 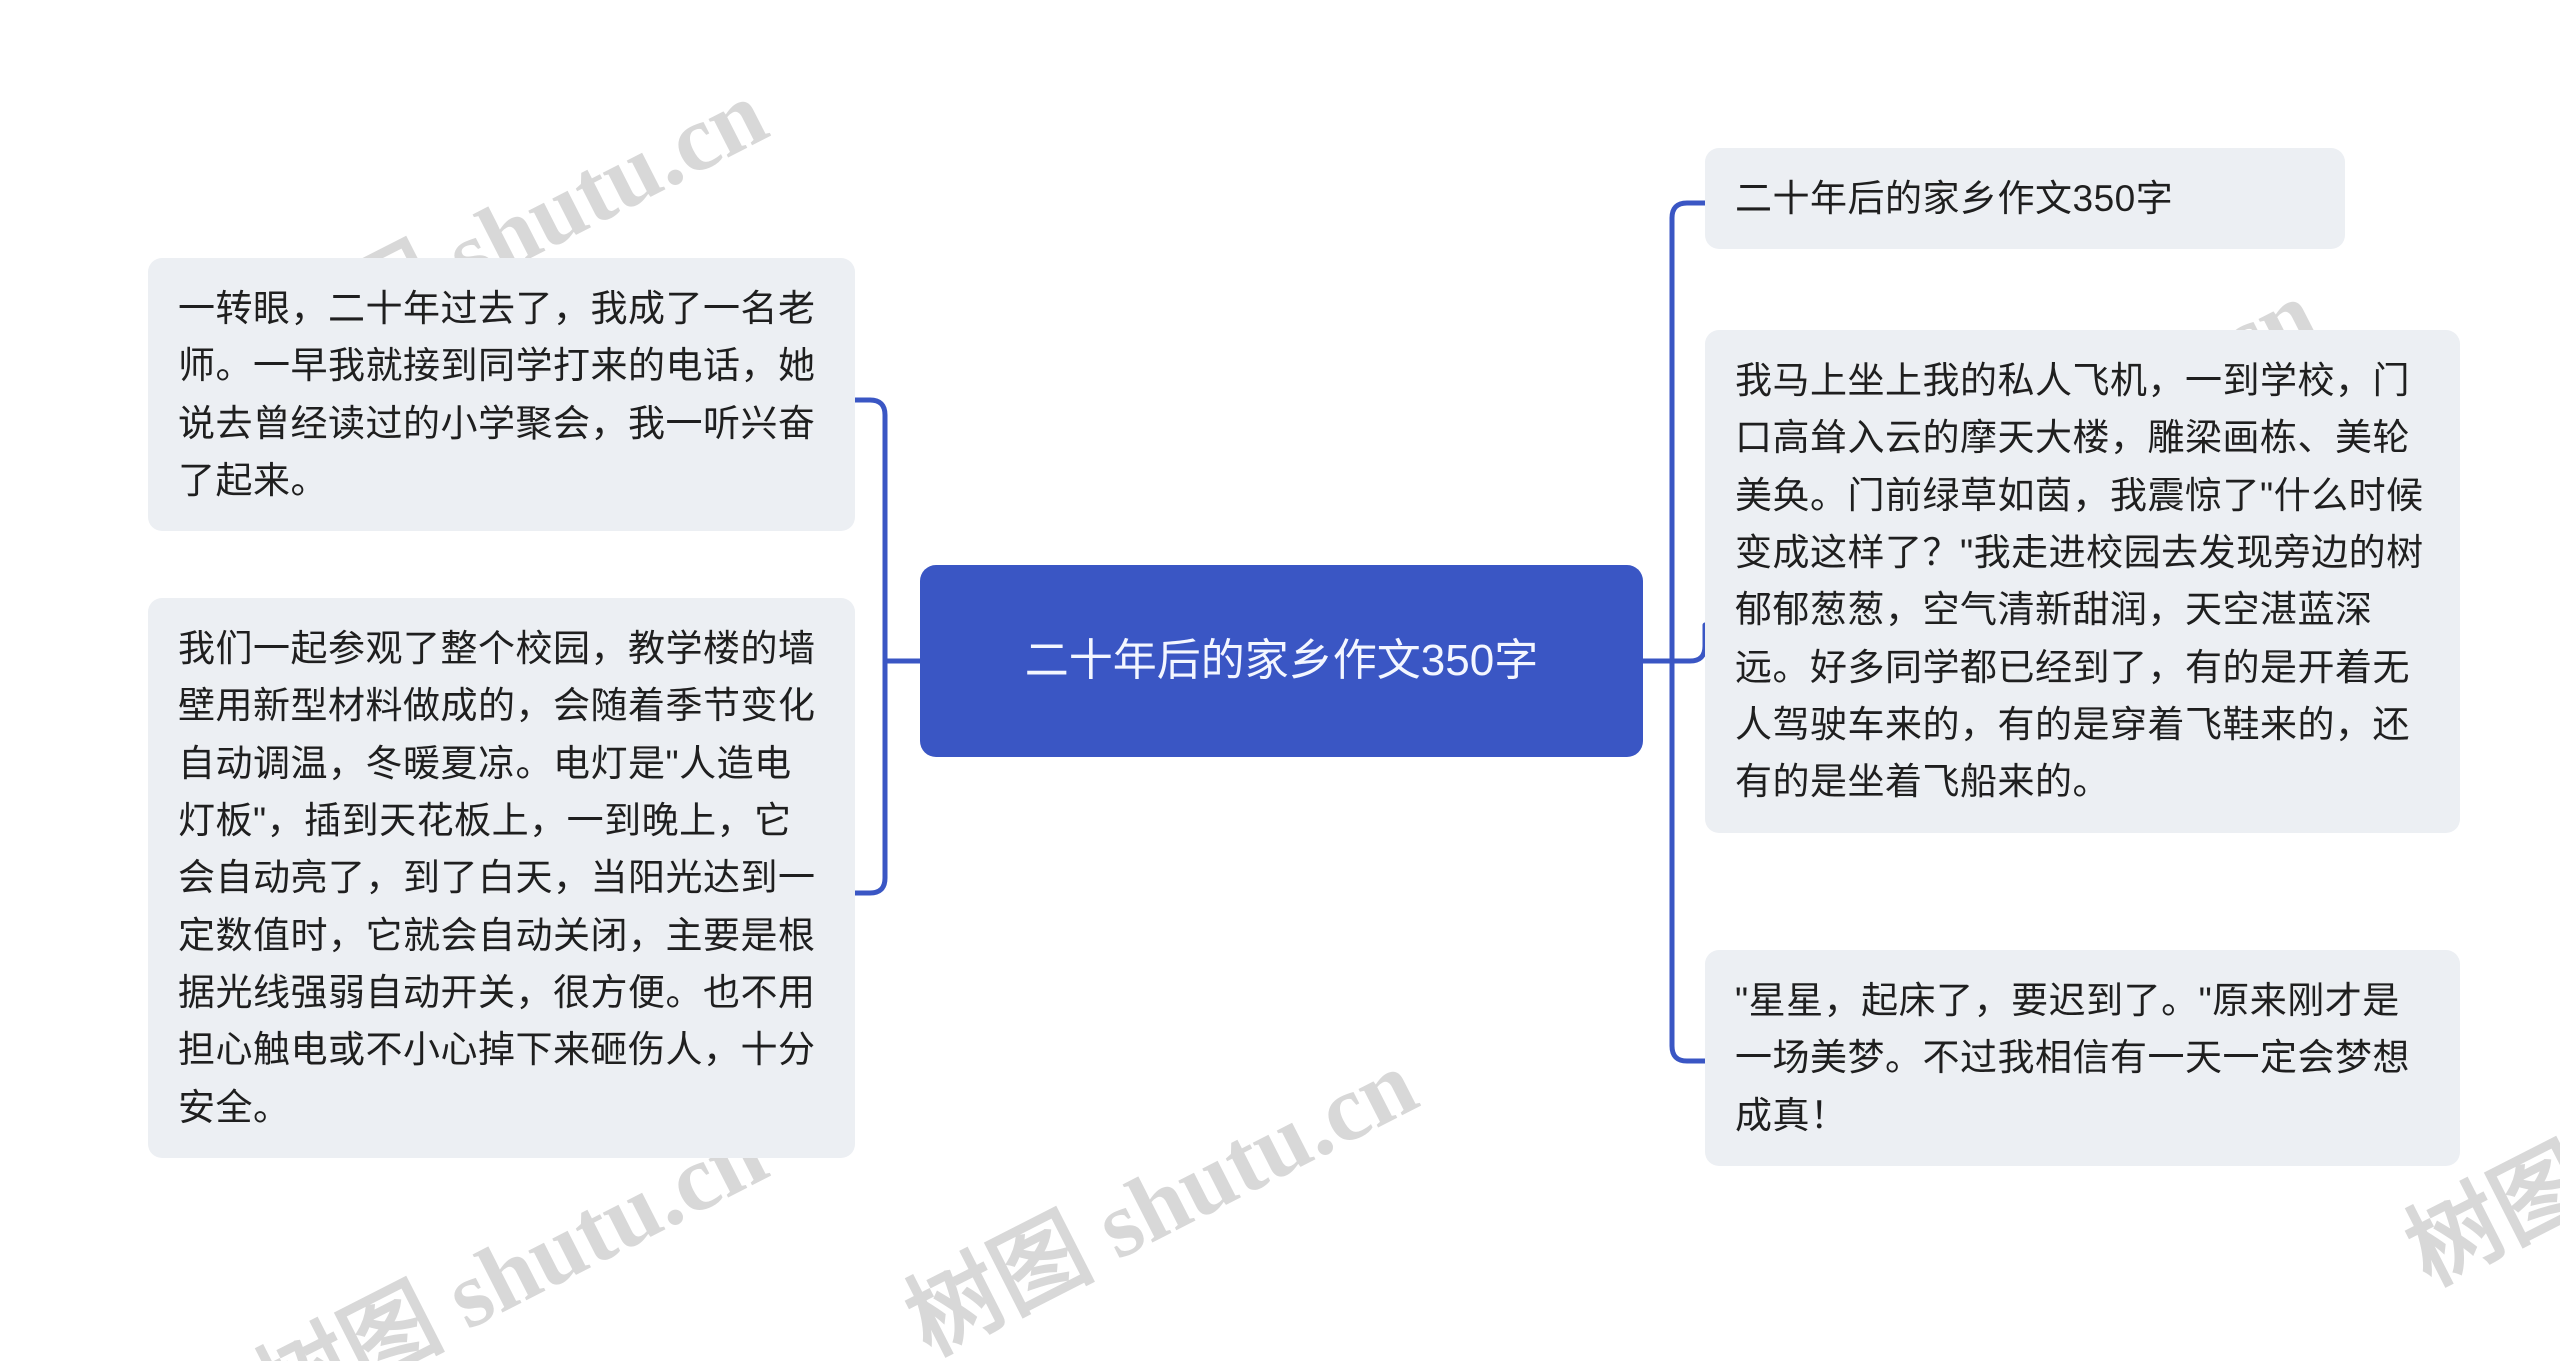 I want to click on node-label: "星星，起床了，要迟到了。"原来刚才是一场美梦。不过我相信有一天一定会梦想成真！, so click(x=2072, y=1058).